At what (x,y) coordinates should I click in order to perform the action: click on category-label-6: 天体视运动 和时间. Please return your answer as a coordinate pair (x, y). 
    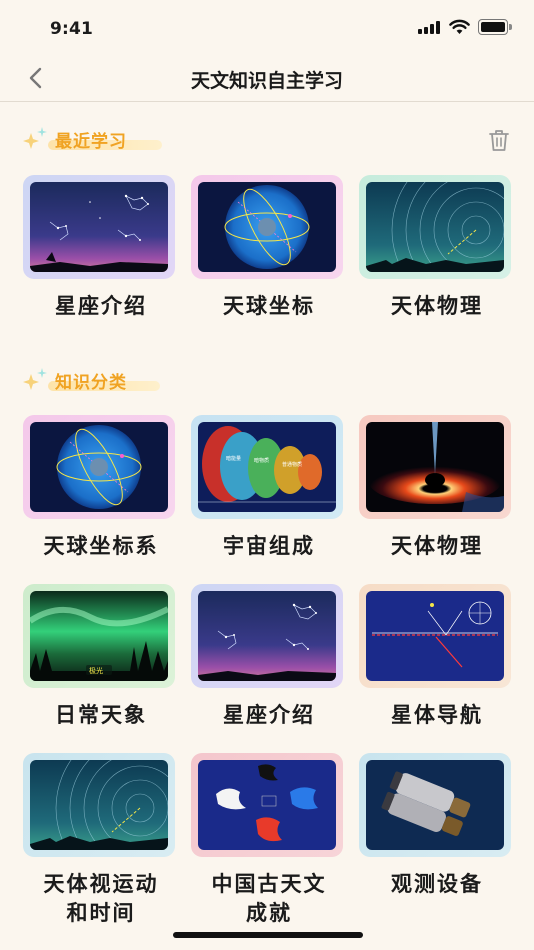
    Looking at the image, I should click on (101, 899).